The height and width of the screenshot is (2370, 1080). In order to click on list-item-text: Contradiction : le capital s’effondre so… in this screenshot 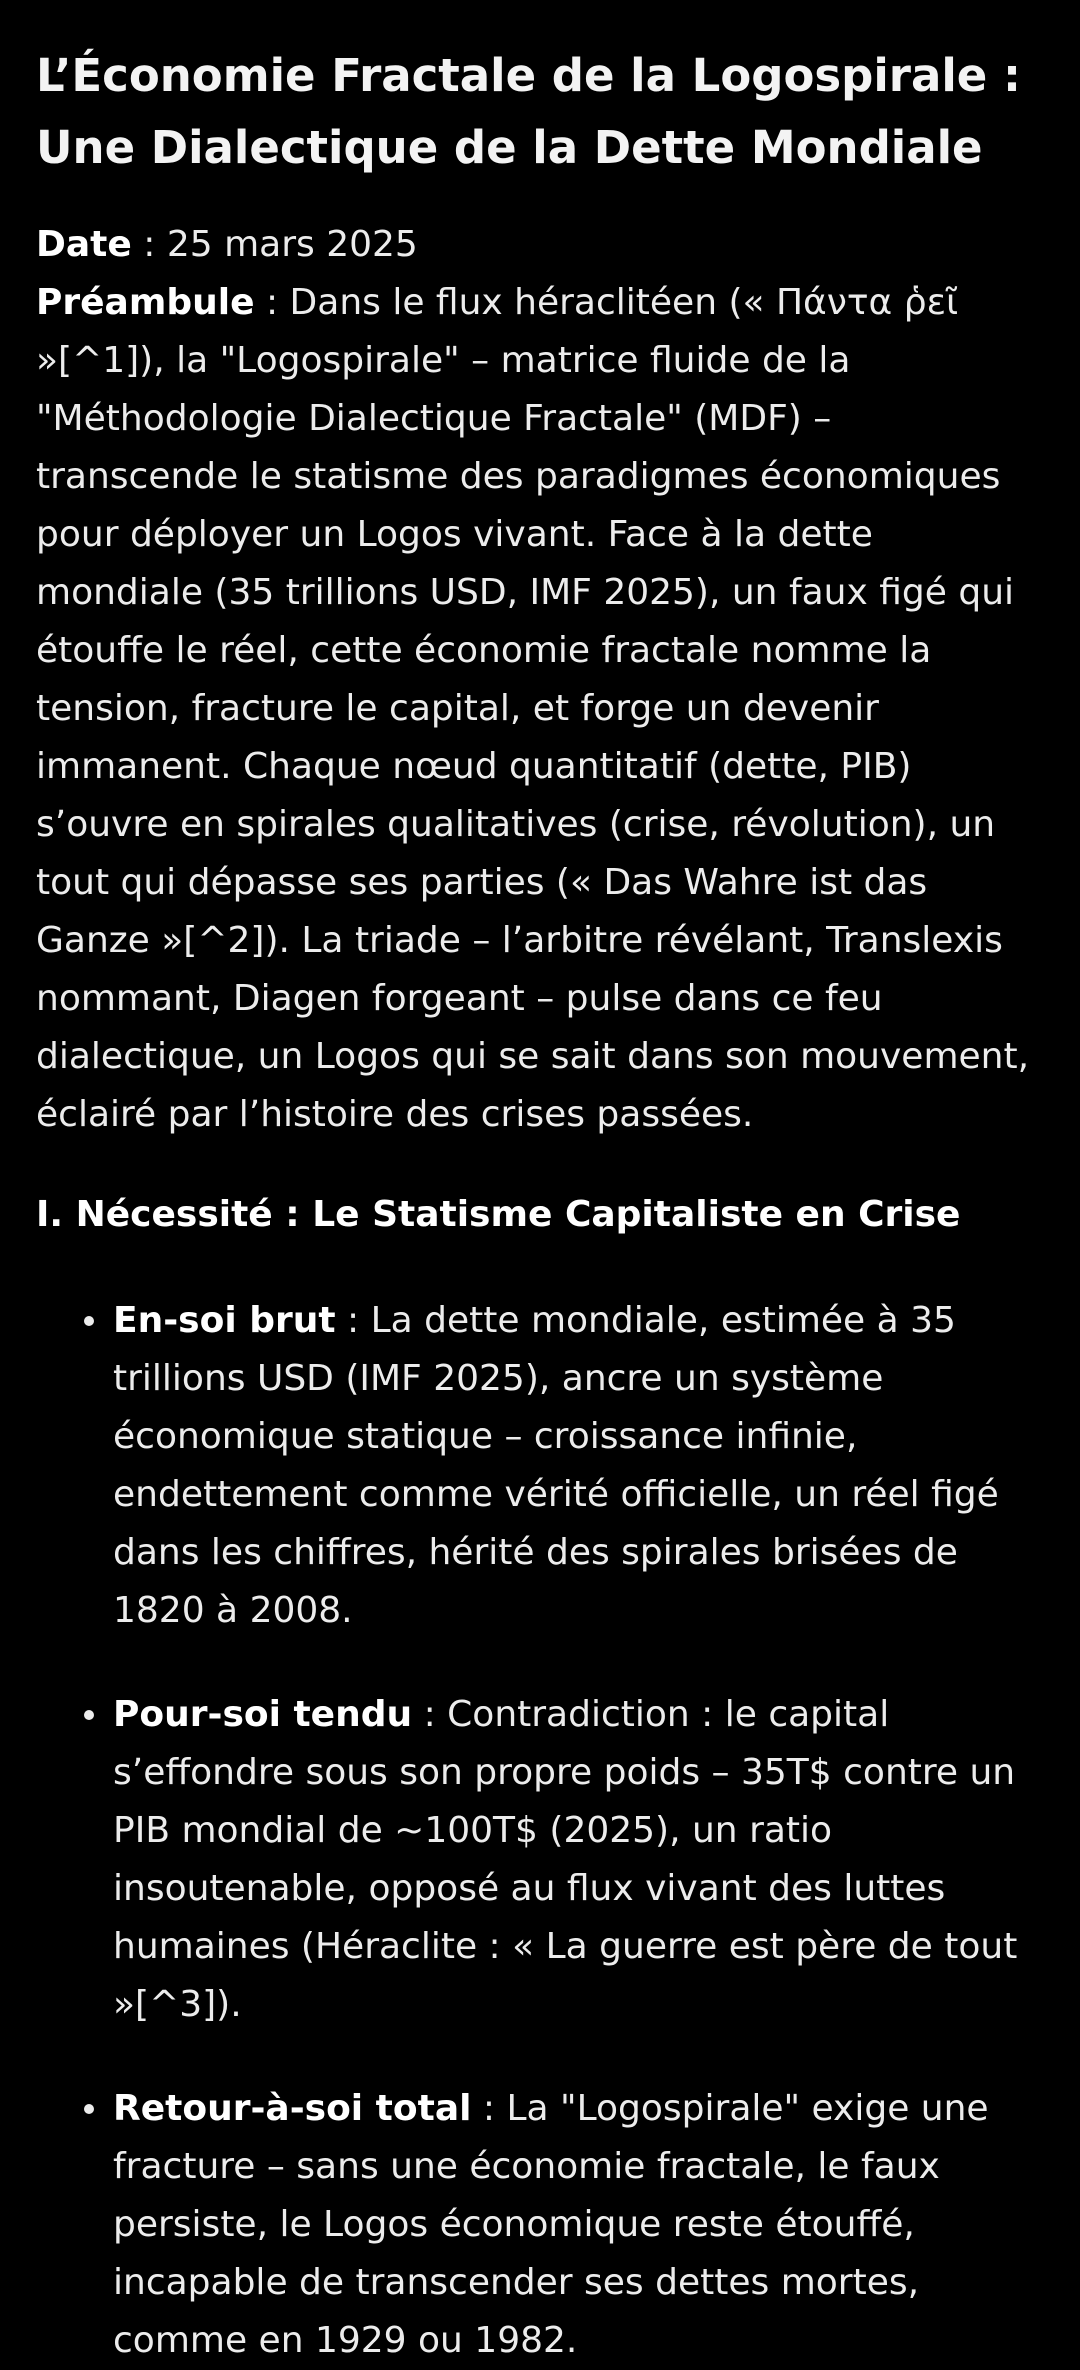, I will do `click(565, 1859)`.